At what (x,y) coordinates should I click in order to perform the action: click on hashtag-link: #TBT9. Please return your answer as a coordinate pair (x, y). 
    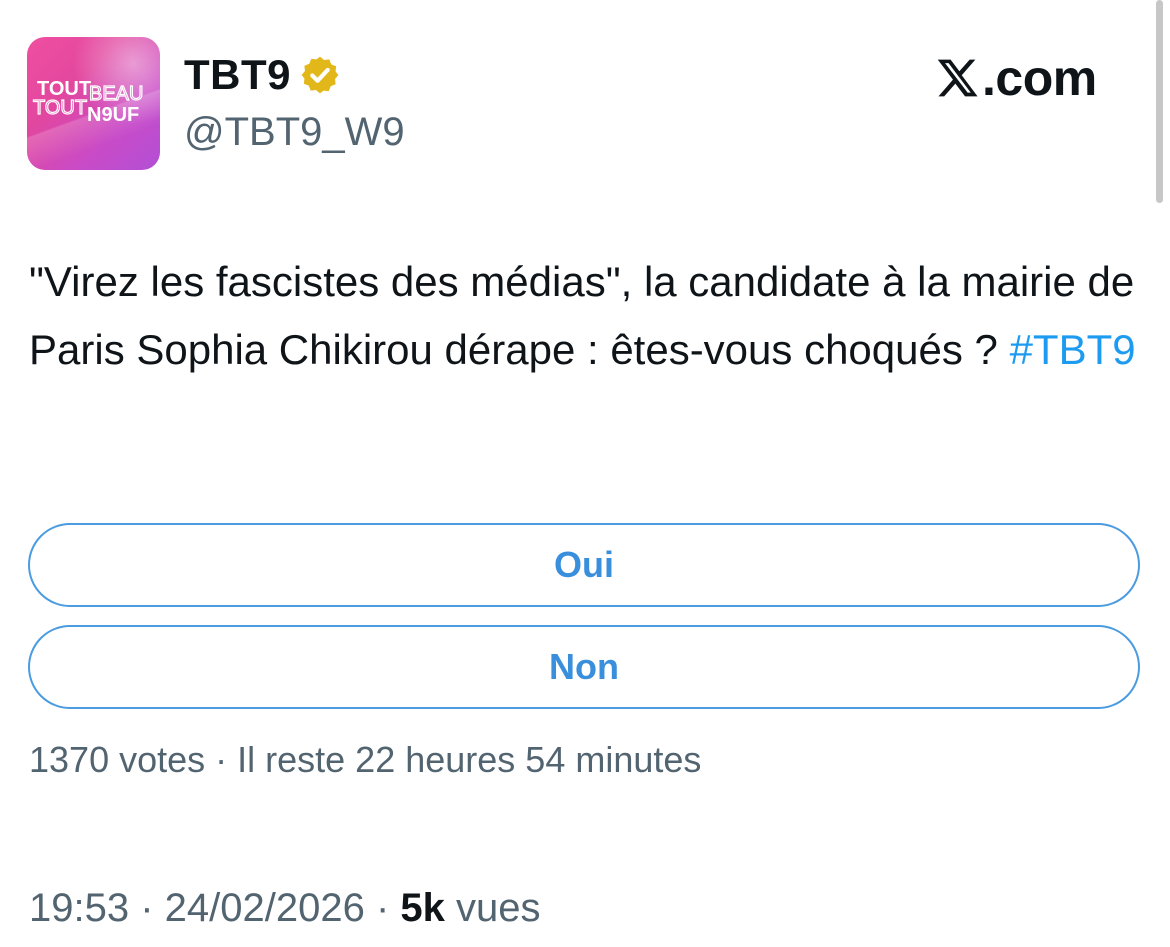
    Looking at the image, I should click on (1073, 349).